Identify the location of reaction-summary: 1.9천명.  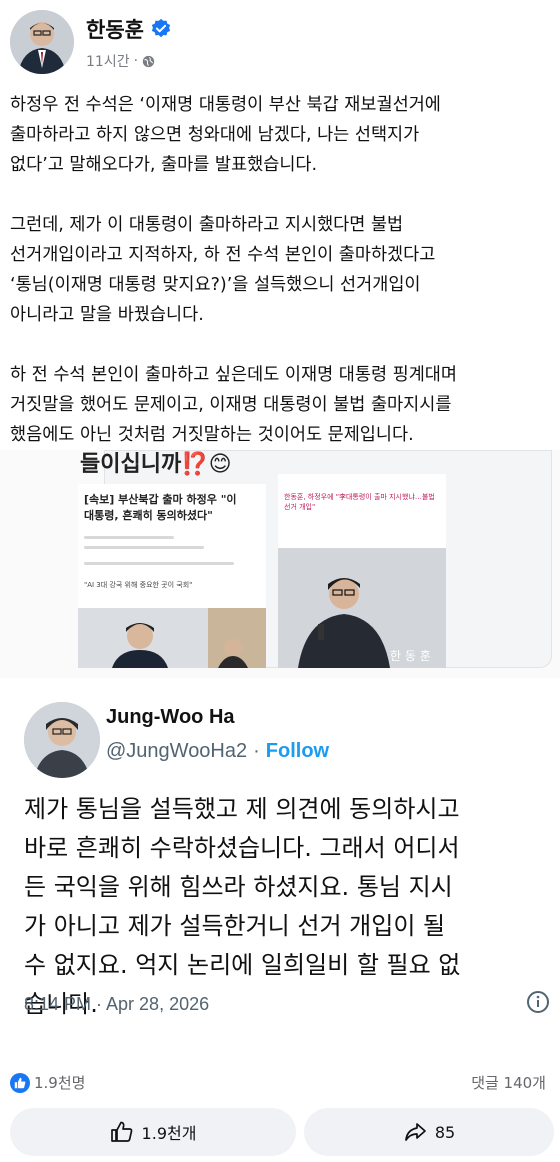
(47, 1082).